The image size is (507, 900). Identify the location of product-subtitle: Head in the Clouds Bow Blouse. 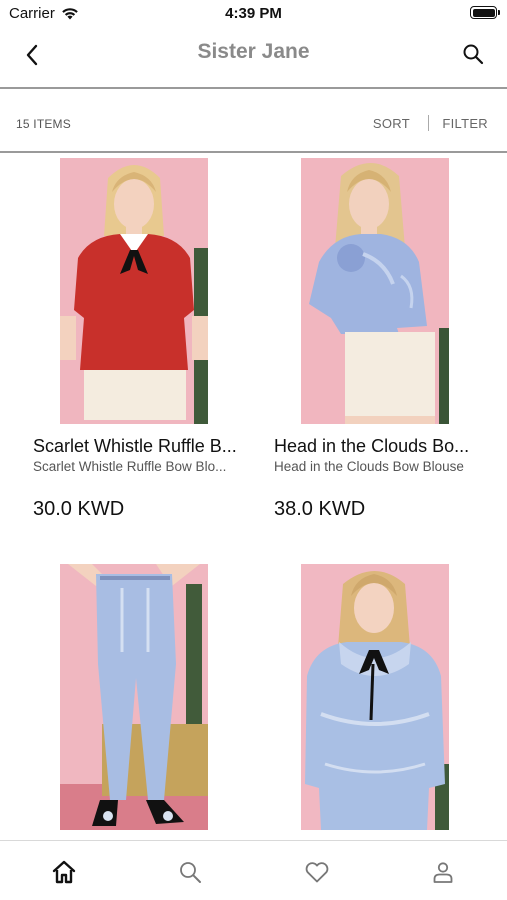
(369, 466).